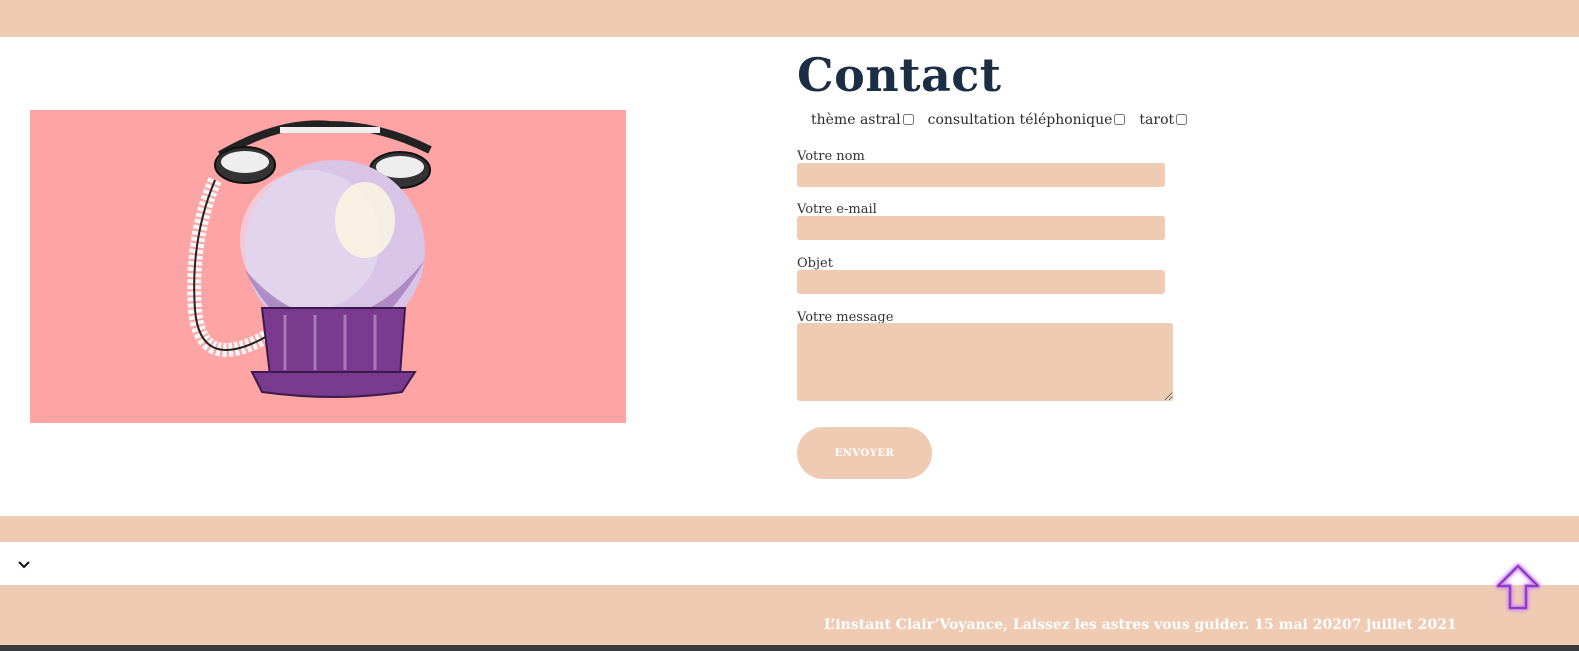 The width and height of the screenshot is (1579, 651). Describe the element at coordinates (981, 175) in the screenshot. I see `name-input` at that location.